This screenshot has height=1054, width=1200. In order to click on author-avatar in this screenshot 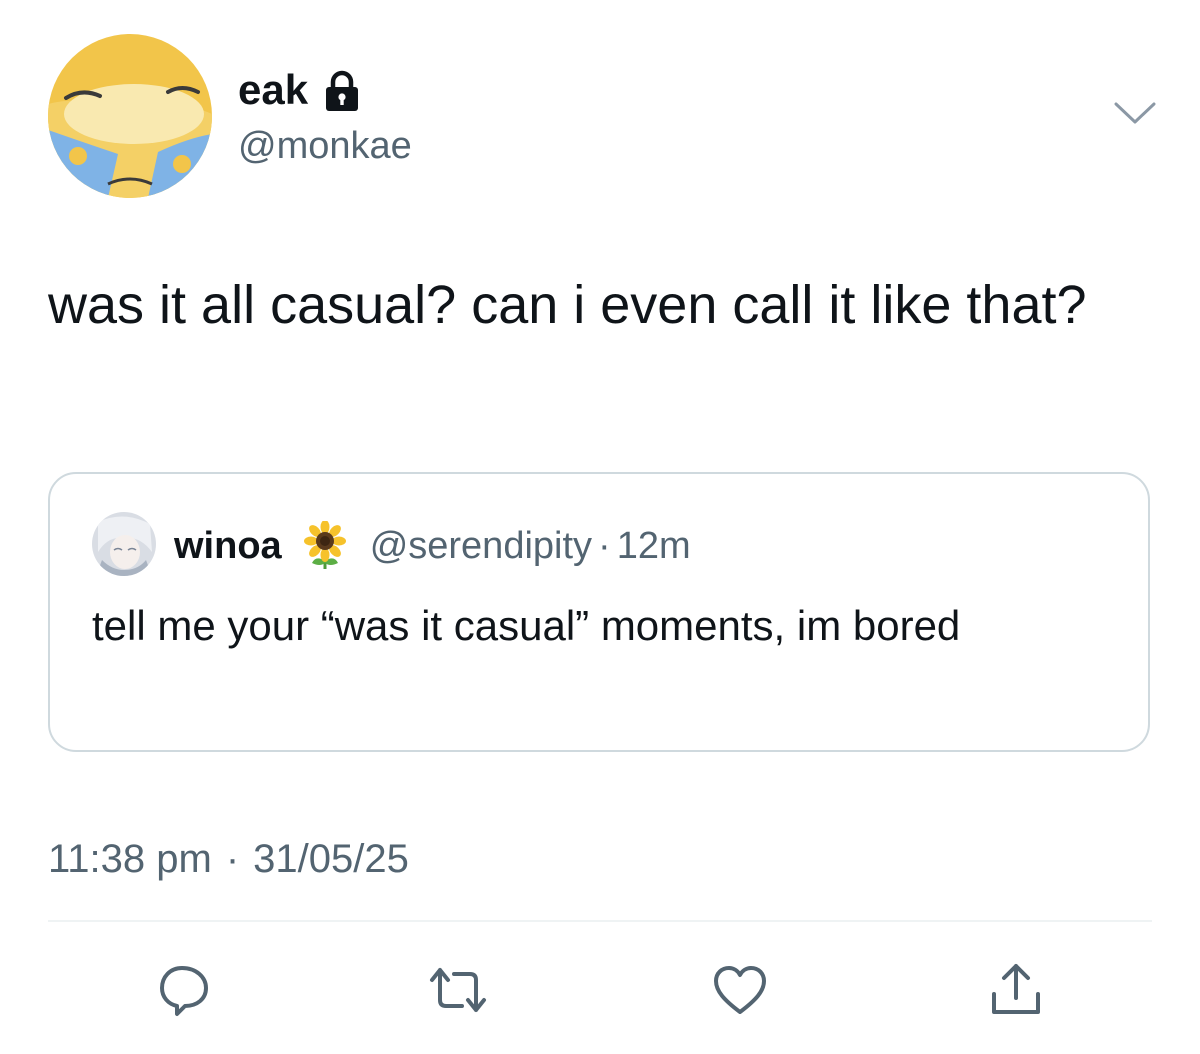, I will do `click(130, 116)`.